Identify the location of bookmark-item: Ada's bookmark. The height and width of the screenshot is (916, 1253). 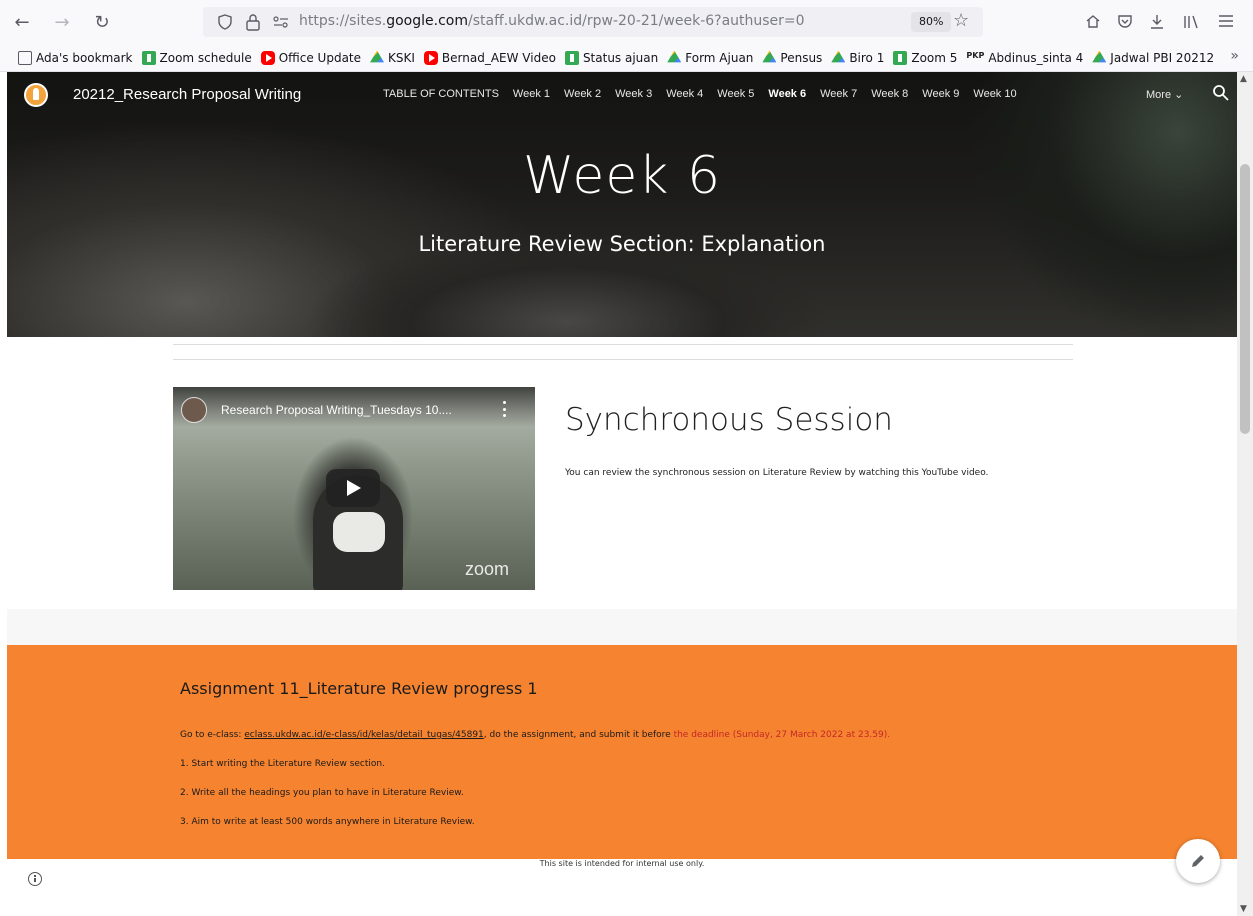
(75, 57).